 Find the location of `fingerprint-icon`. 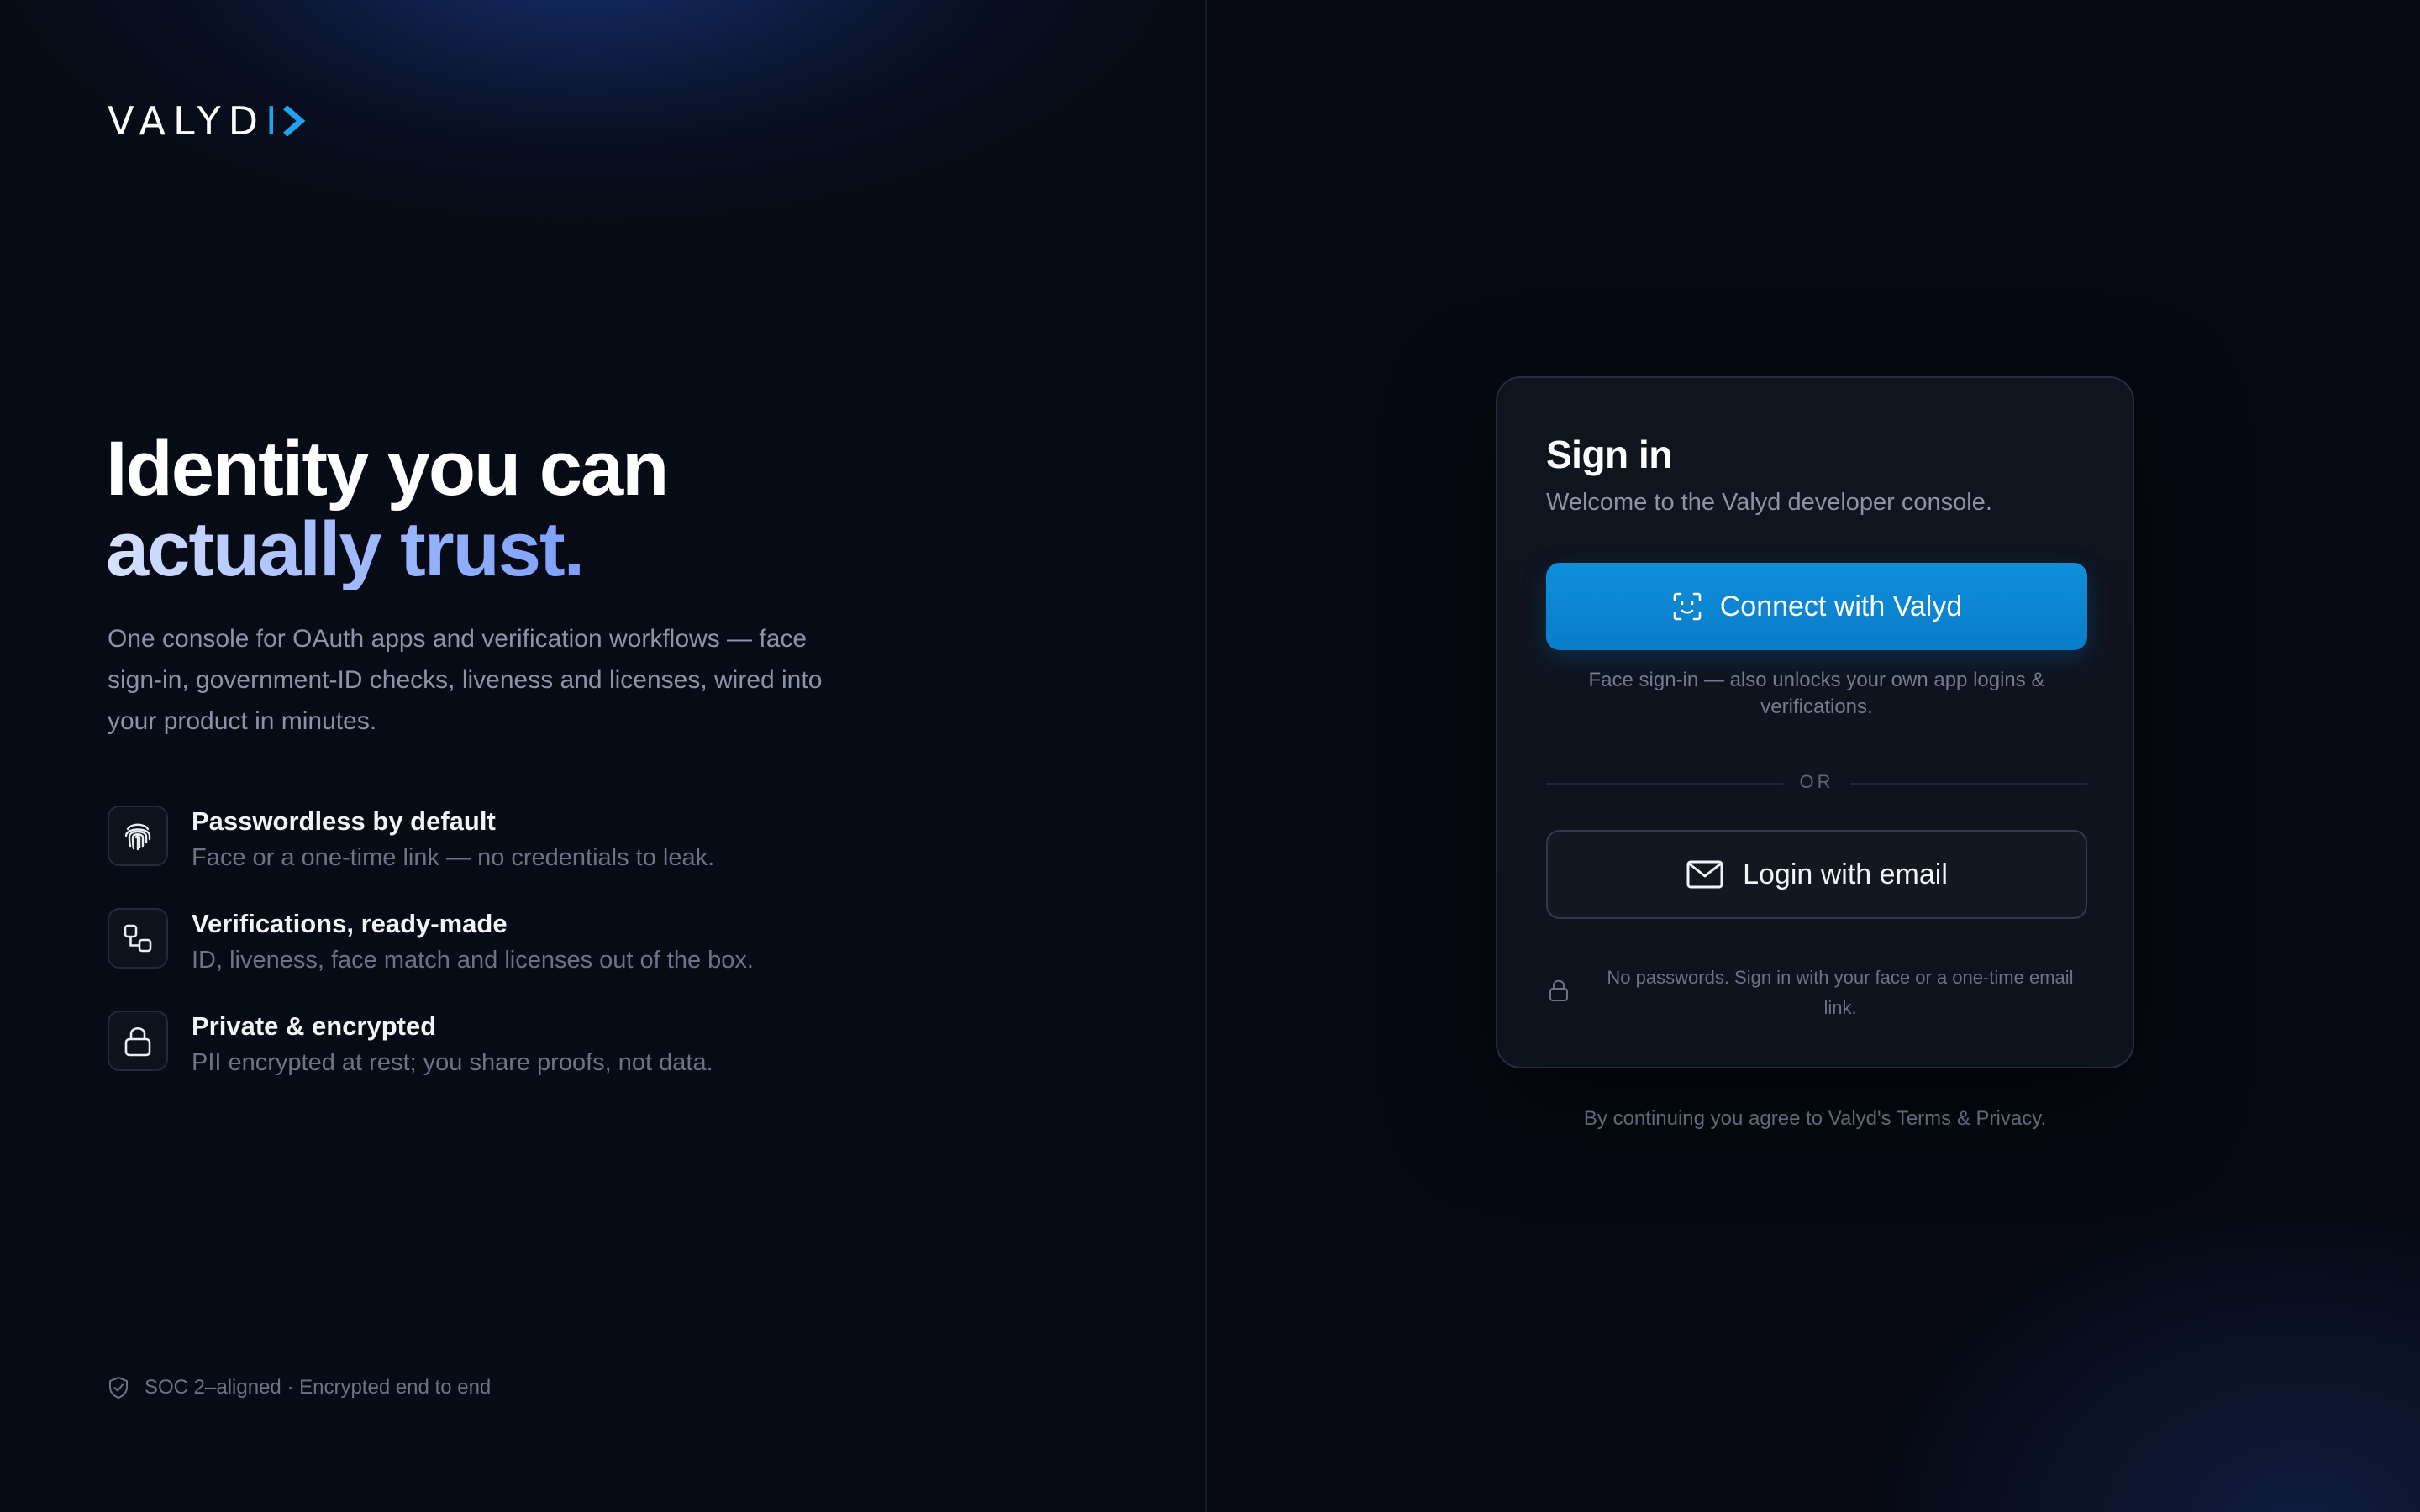

fingerprint-icon is located at coordinates (138, 836).